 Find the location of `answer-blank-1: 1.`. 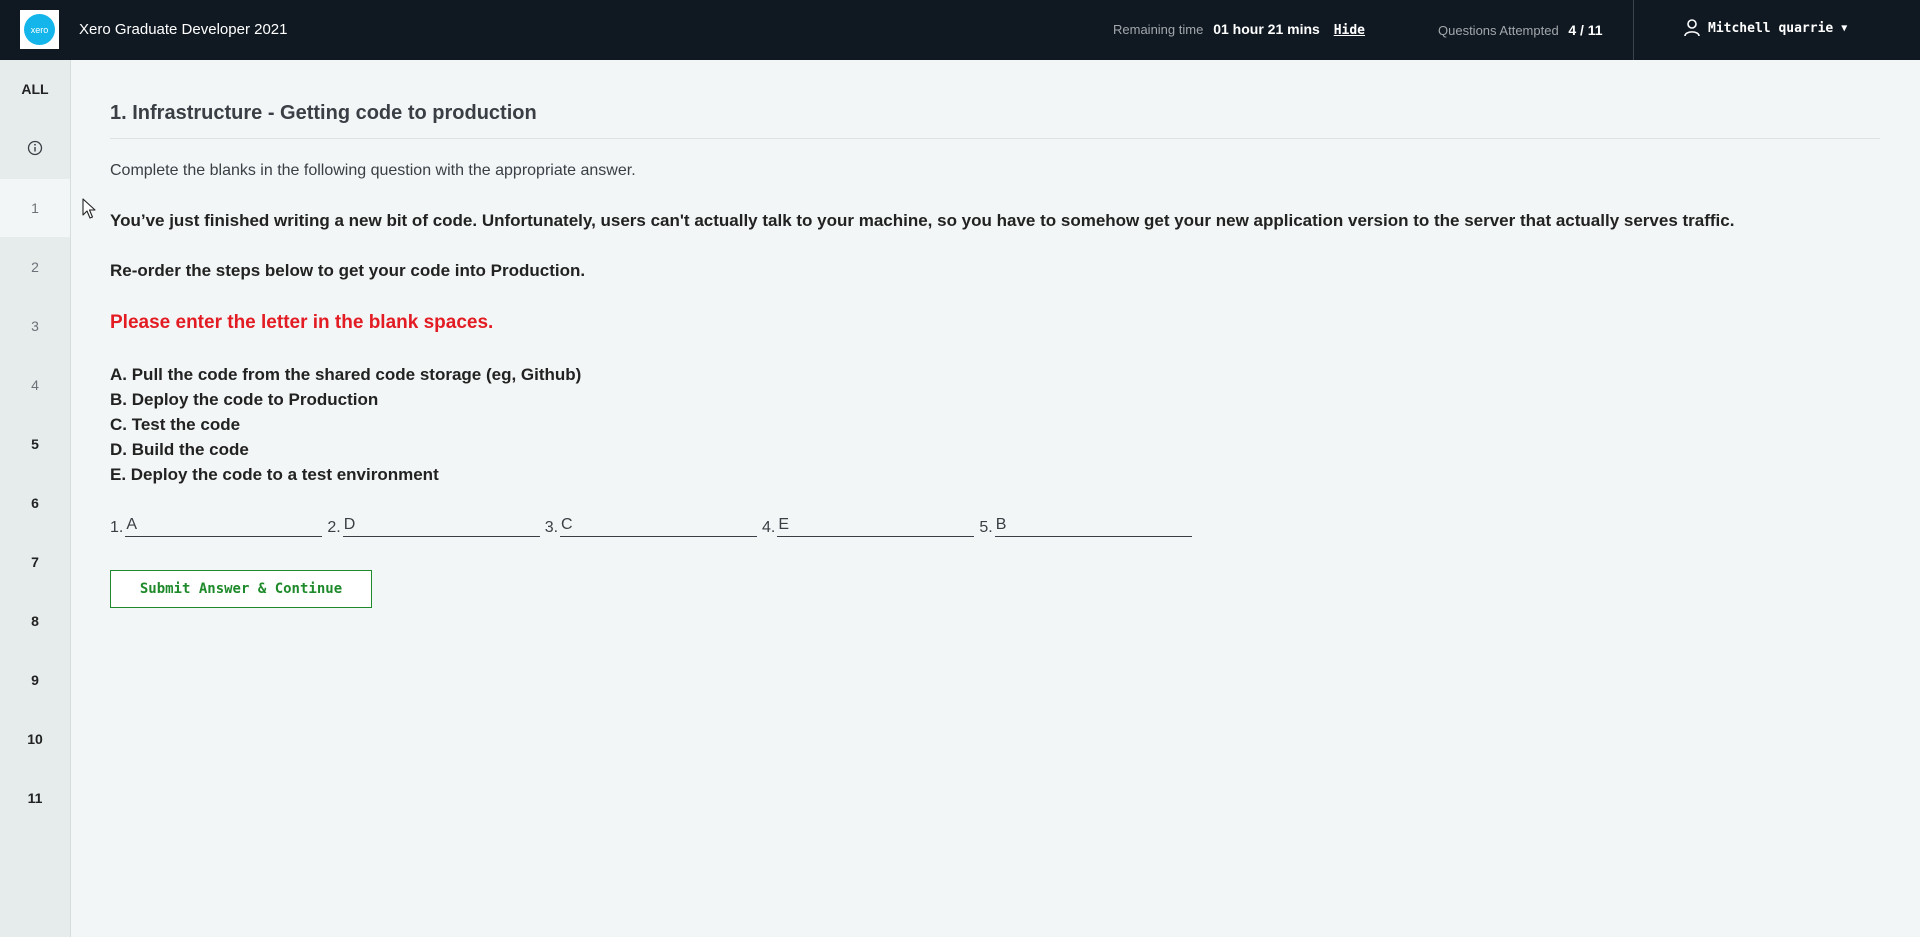

answer-blank-1: 1. is located at coordinates (216, 526).